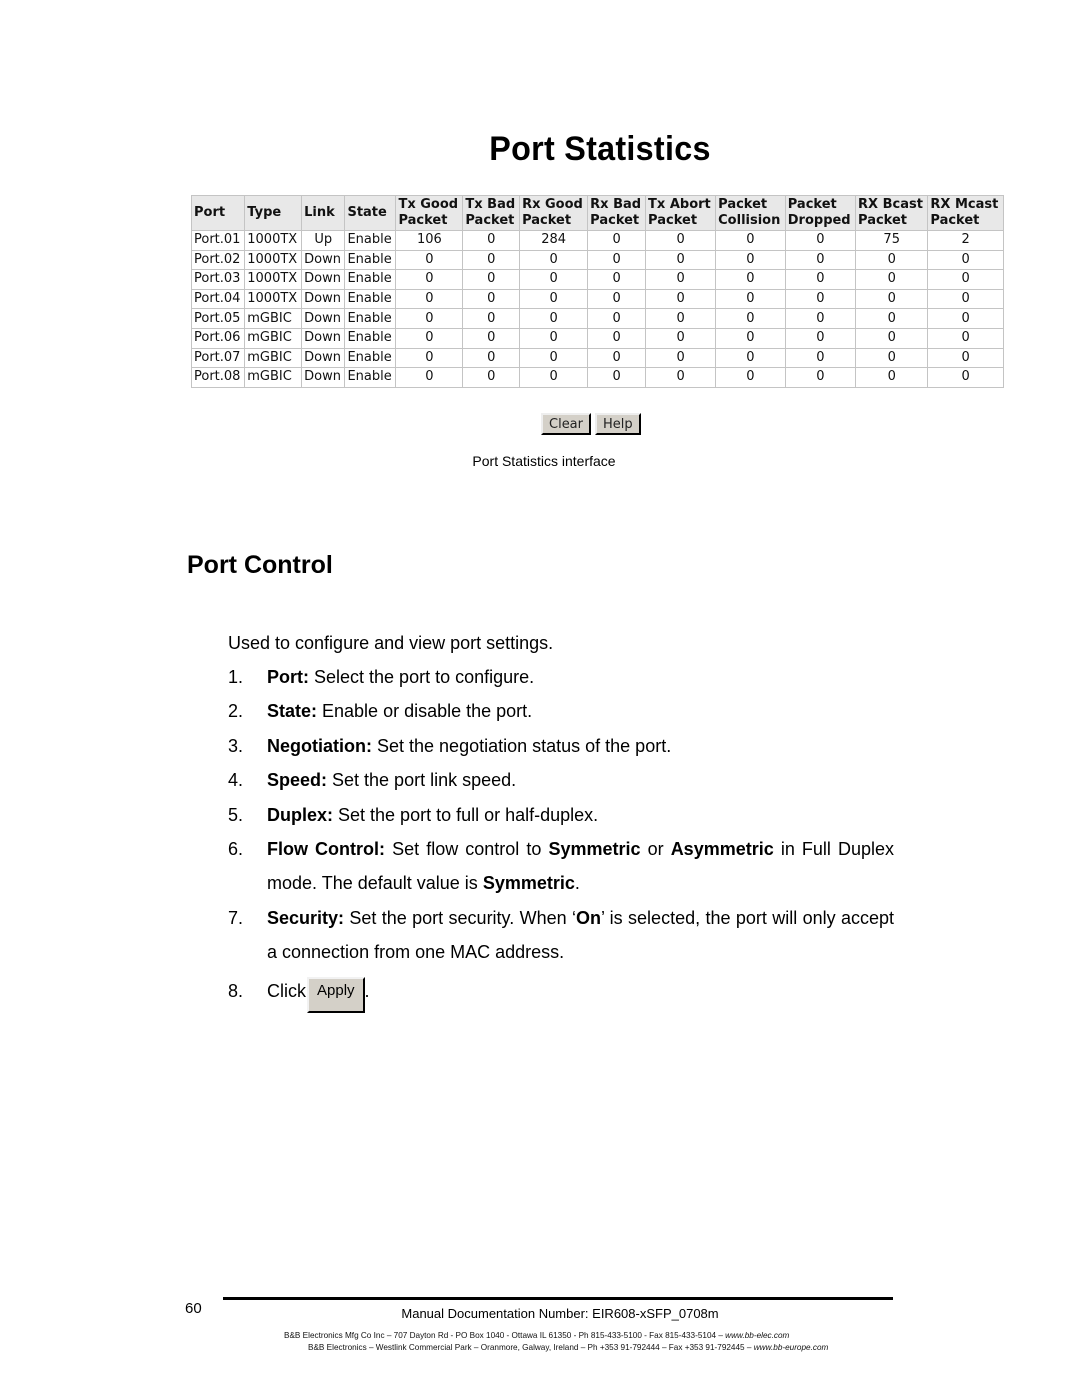  Describe the element at coordinates (218, 299) in the screenshot. I see `table-cell: Port.04` at that location.